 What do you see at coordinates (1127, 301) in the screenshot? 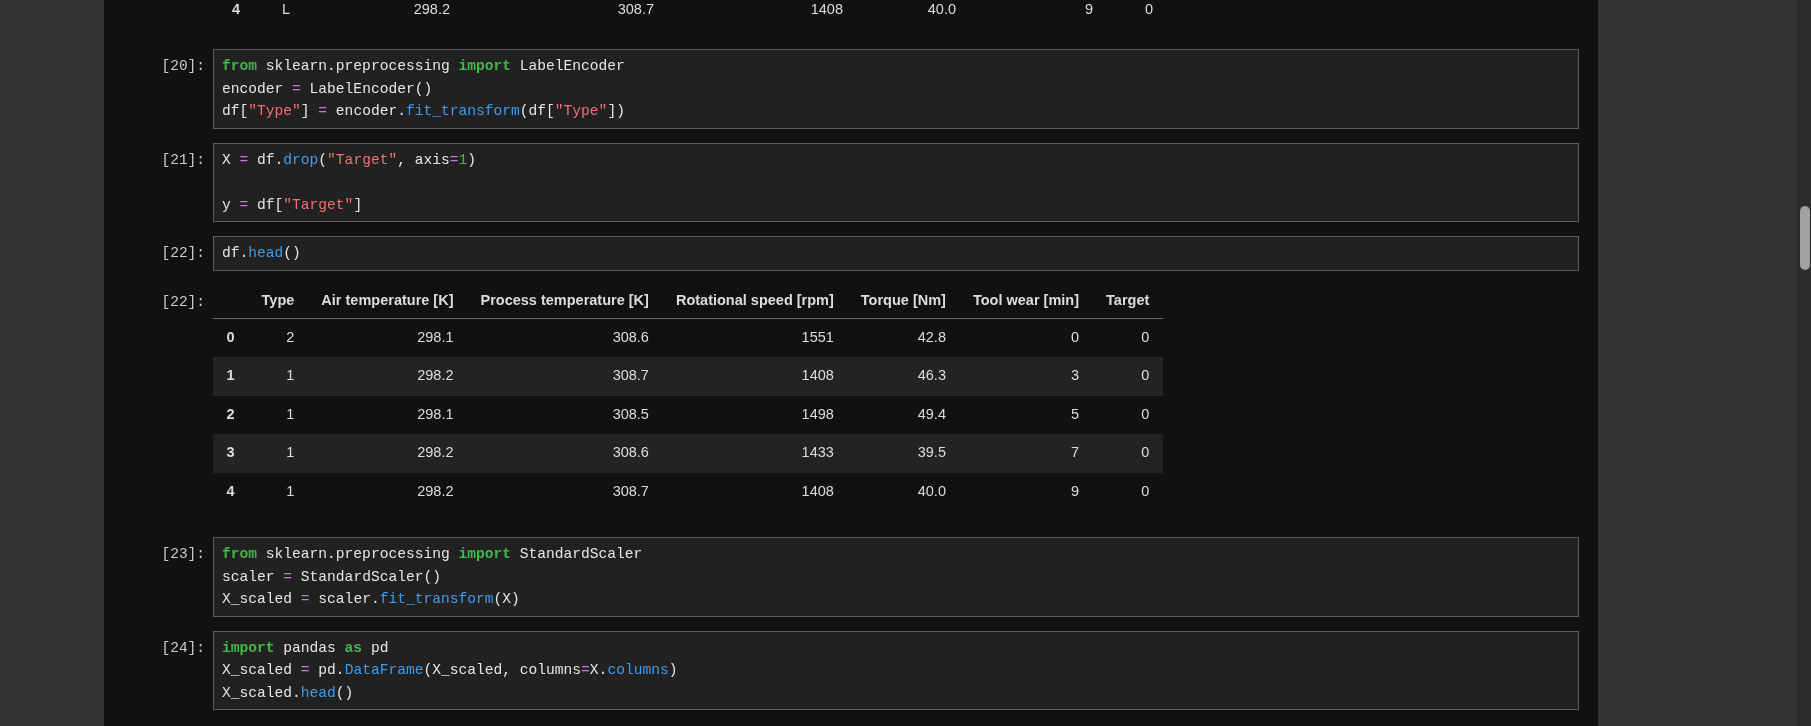
I see `column-header: Target` at bounding box center [1127, 301].